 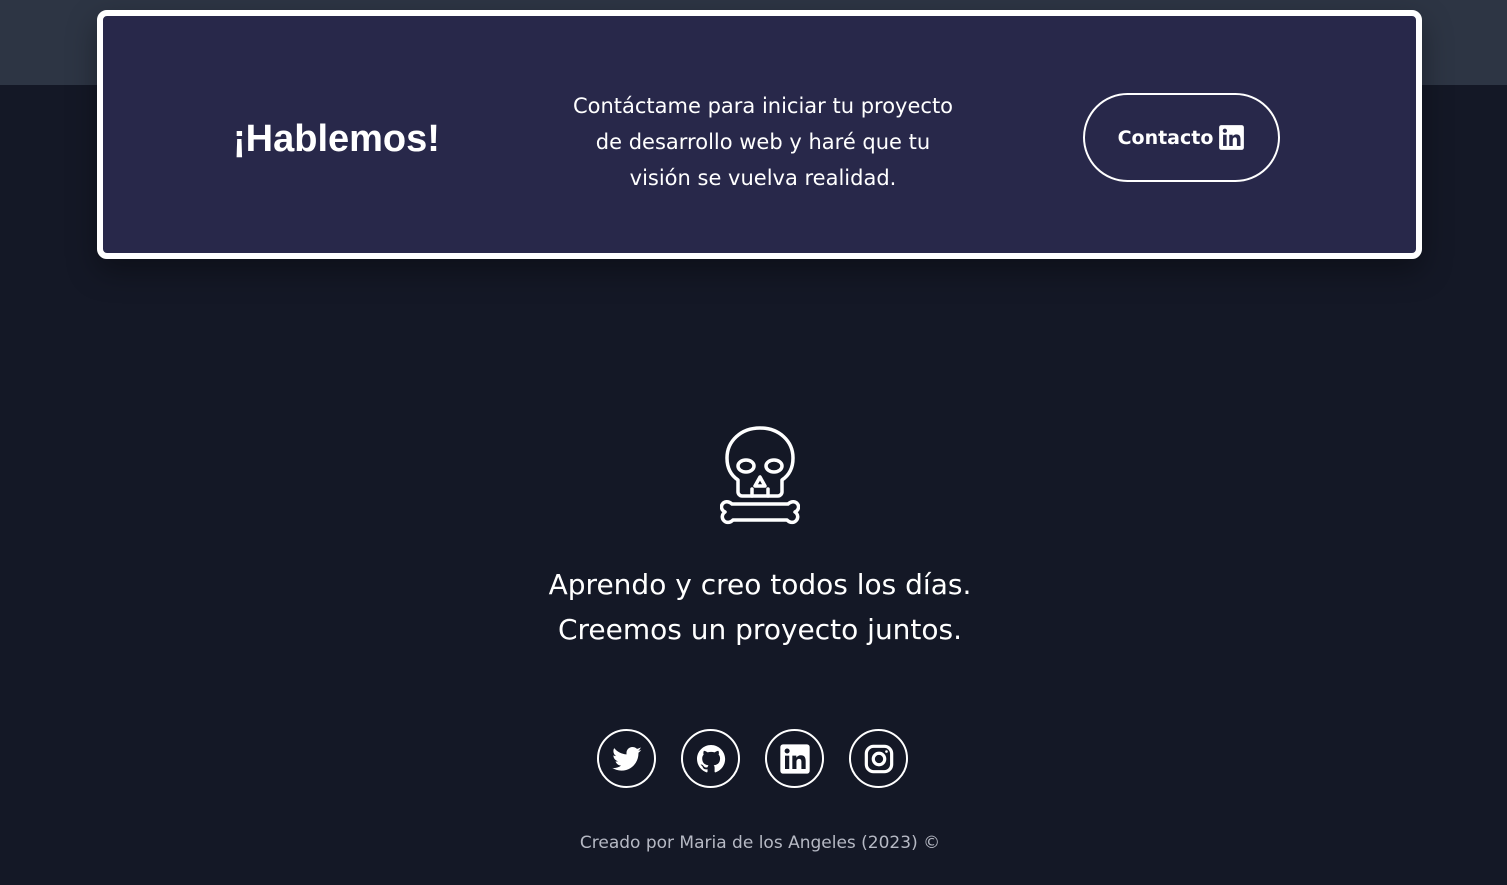 I want to click on cta-description-line: Contáctame para iniciar tu proyecto, so click(x=763, y=106).